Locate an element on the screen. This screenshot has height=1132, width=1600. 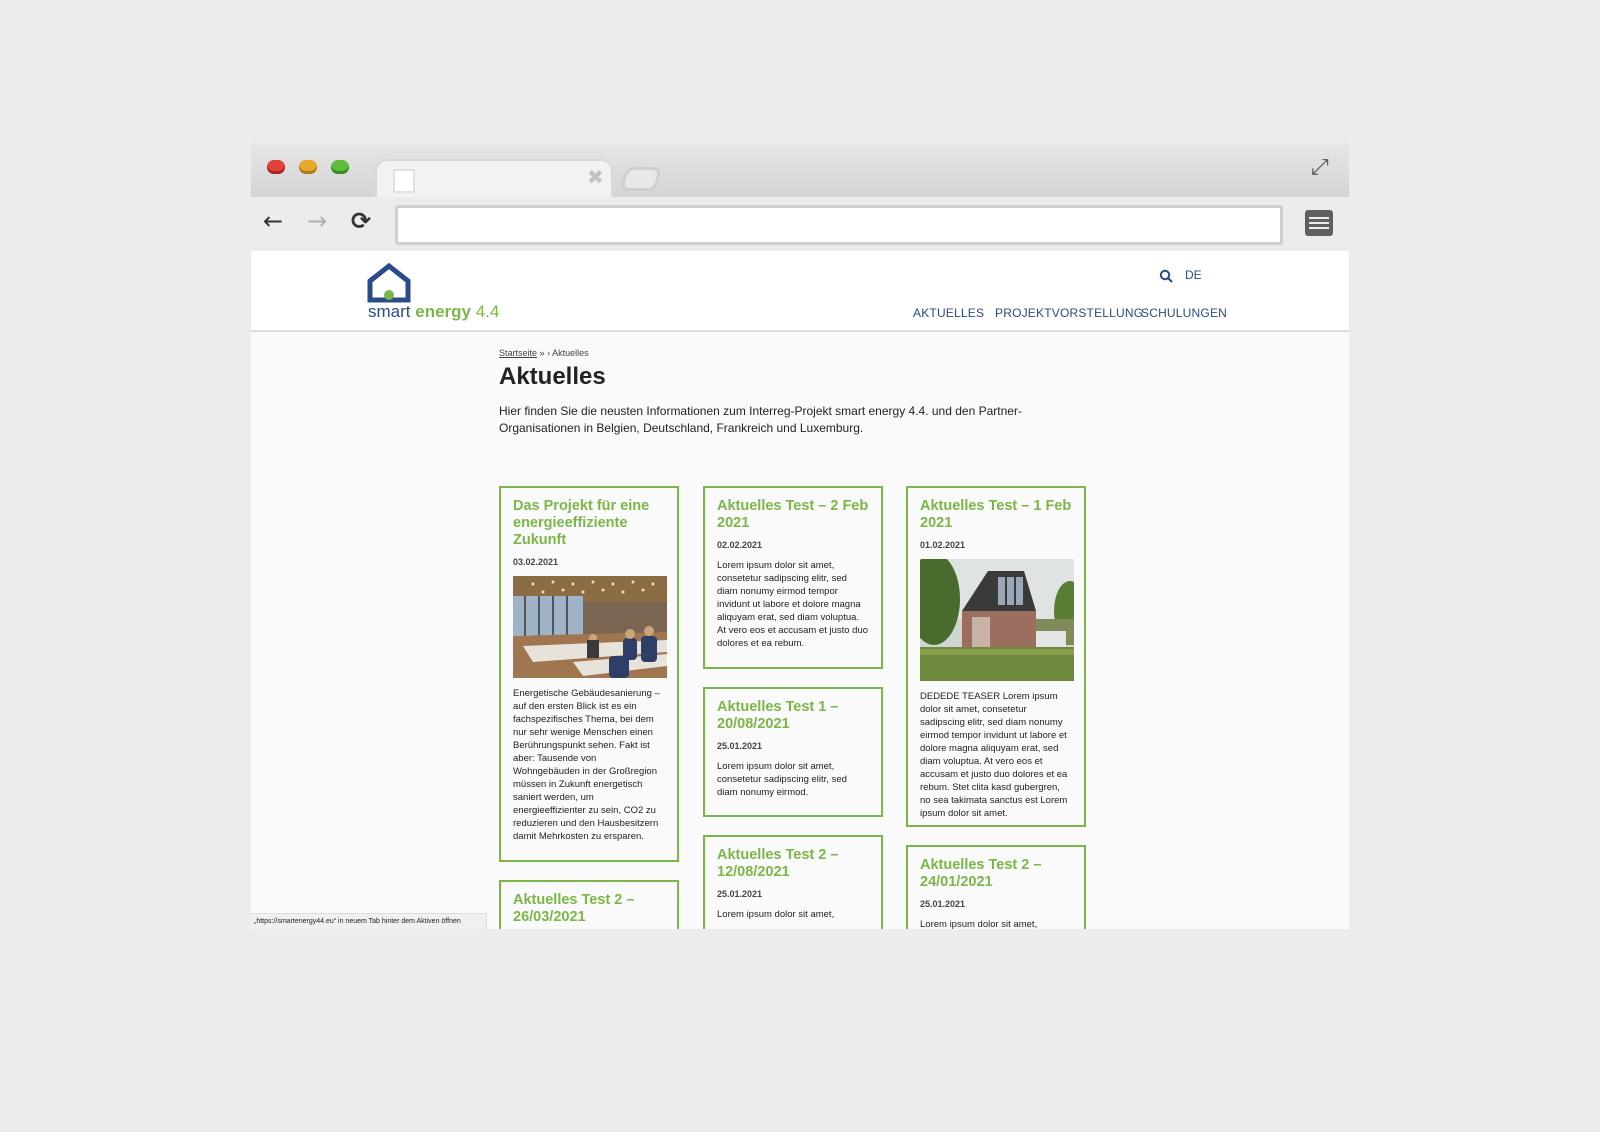
news-card-title: Aktuelles Test – 2 Feb 2021 is located at coordinates (793, 515).